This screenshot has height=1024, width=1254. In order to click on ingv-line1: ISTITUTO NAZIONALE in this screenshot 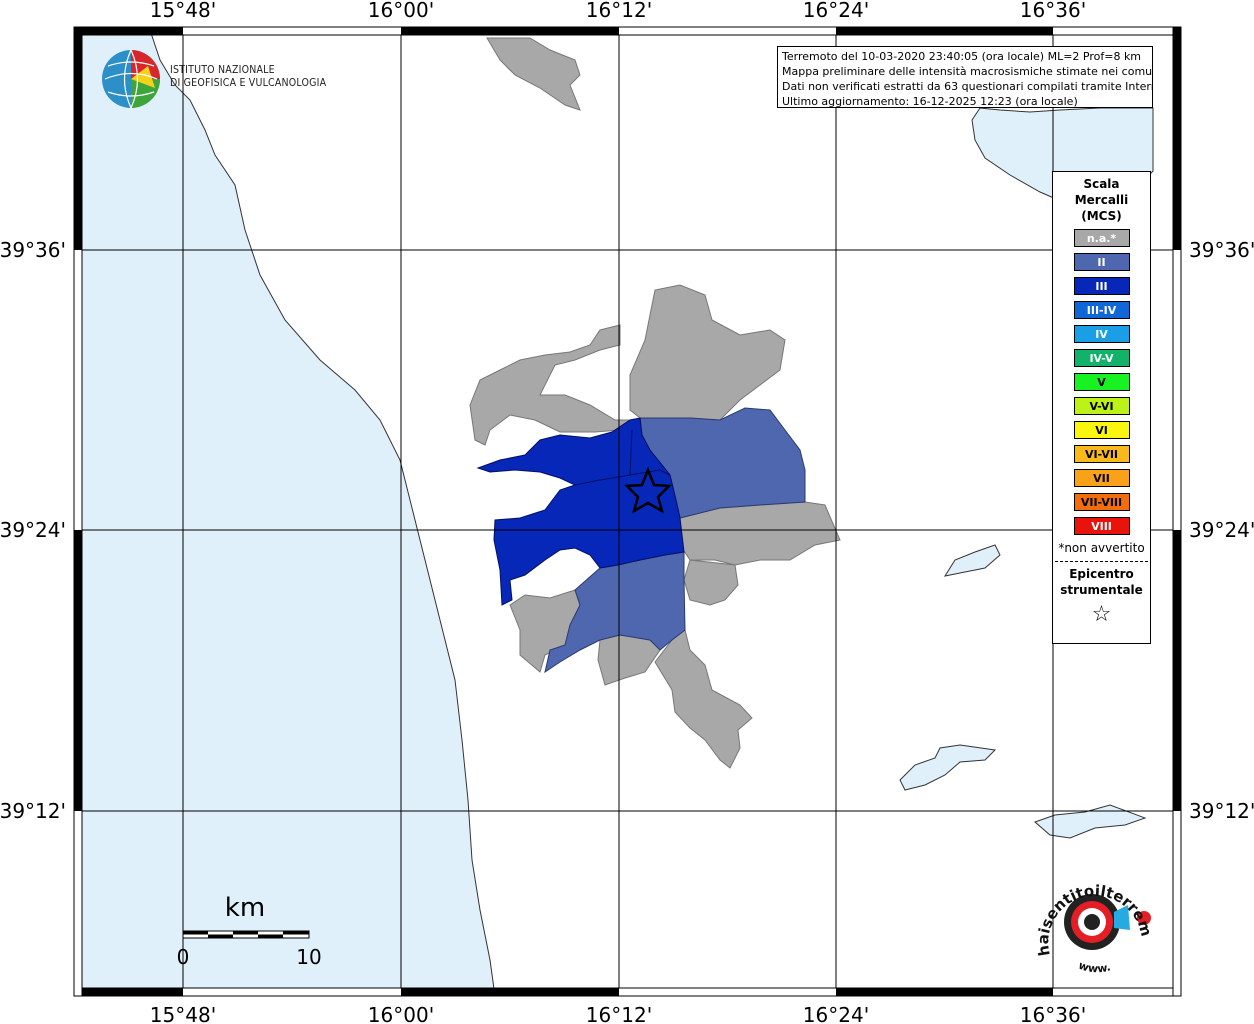, I will do `click(222, 70)`.